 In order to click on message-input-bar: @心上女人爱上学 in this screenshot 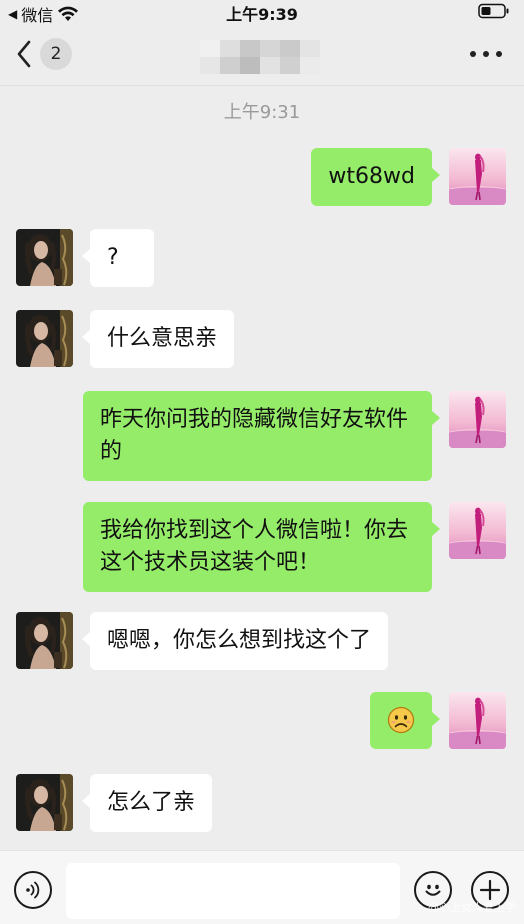, I will do `click(262, 887)`.